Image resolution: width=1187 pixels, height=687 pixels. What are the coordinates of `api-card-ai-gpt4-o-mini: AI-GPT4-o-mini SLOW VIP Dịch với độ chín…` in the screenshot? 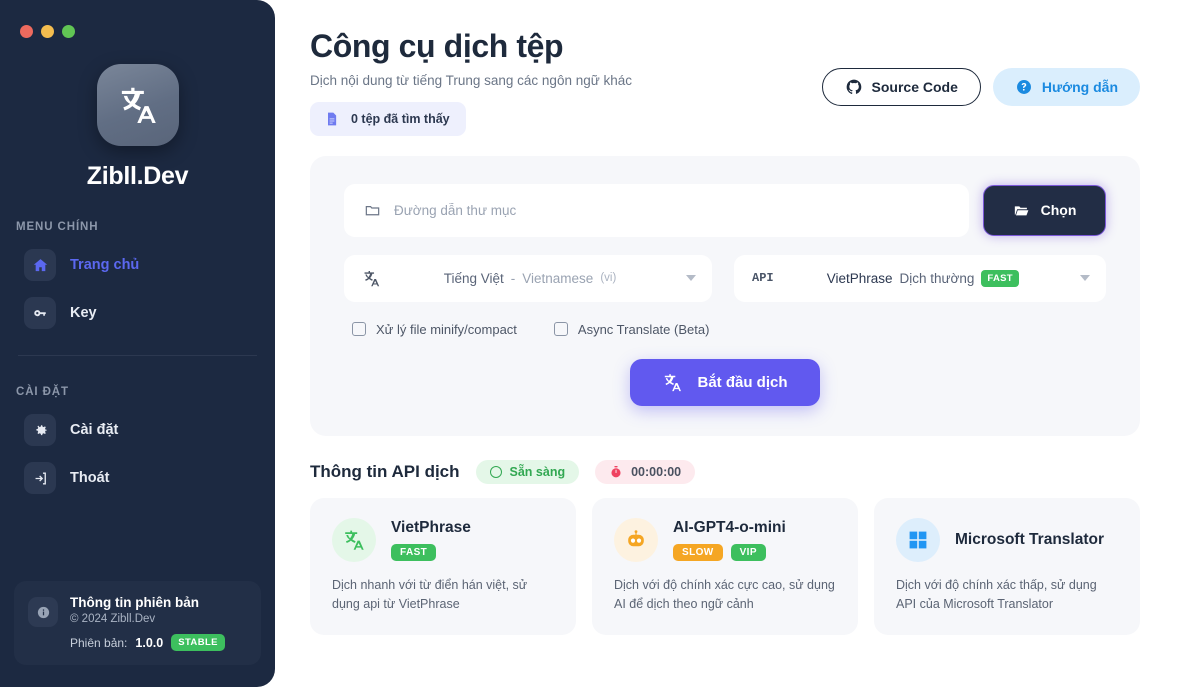 It's located at (725, 566).